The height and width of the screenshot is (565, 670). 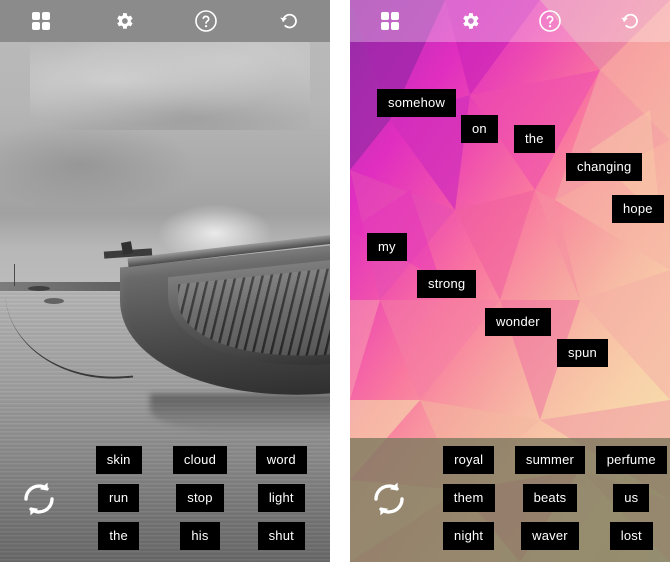 I want to click on word-tile: perfume, so click(x=631, y=460).